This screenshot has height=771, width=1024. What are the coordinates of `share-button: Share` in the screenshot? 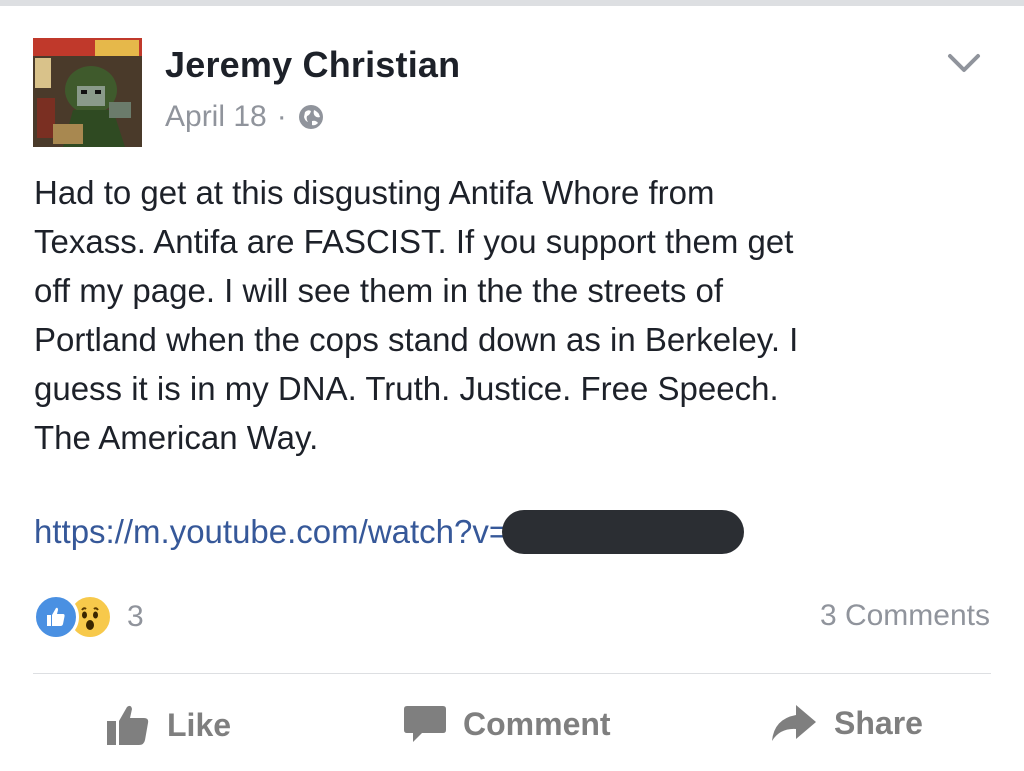 It's located at (846, 723).